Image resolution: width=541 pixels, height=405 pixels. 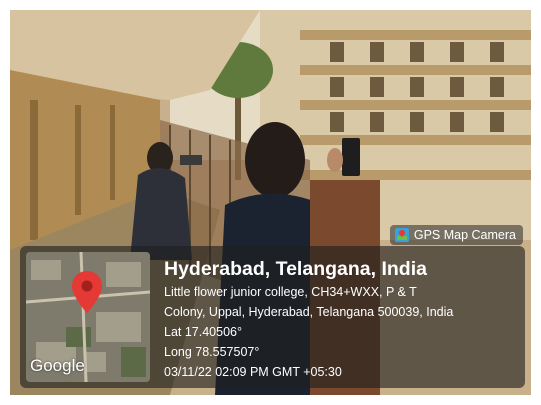 What do you see at coordinates (295, 269) in the screenshot?
I see `place-title: Hyderabad, Telangana, India` at bounding box center [295, 269].